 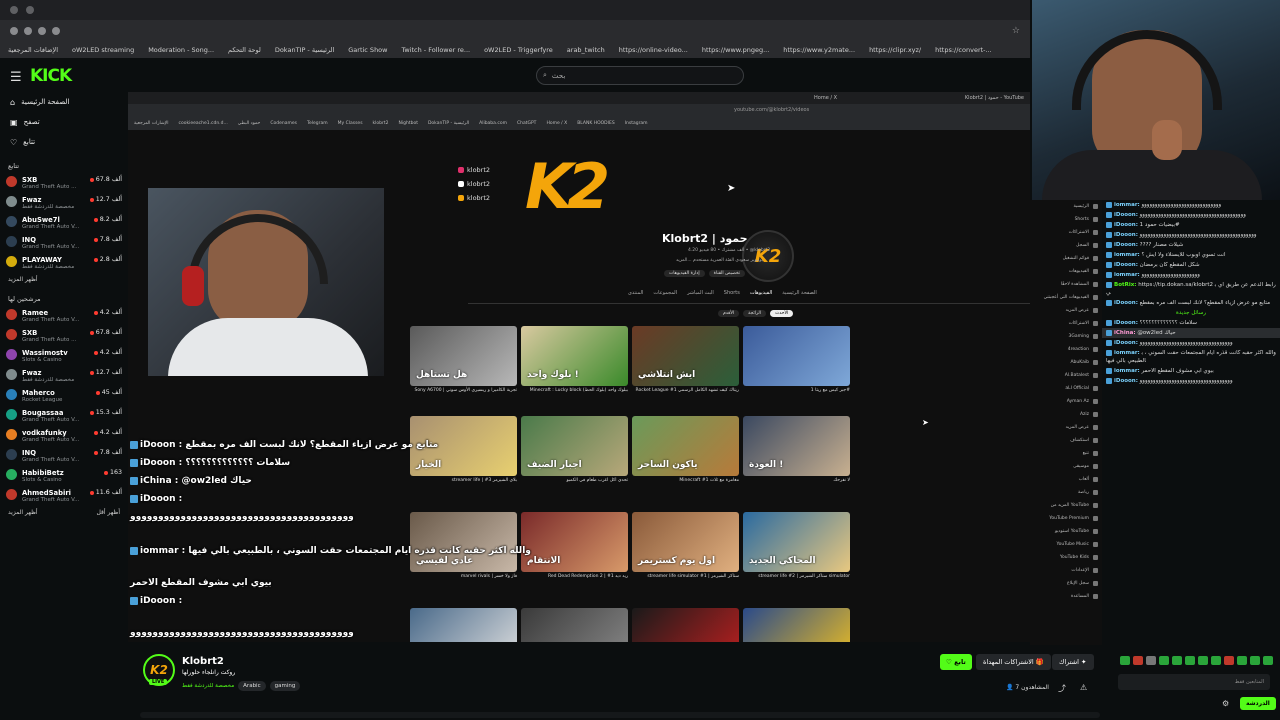 What do you see at coordinates (64, 377) in the screenshot?
I see `sidebar-channel: Fwaz مخصصة للدردشة فقط 12.7 ألف` at bounding box center [64, 377].